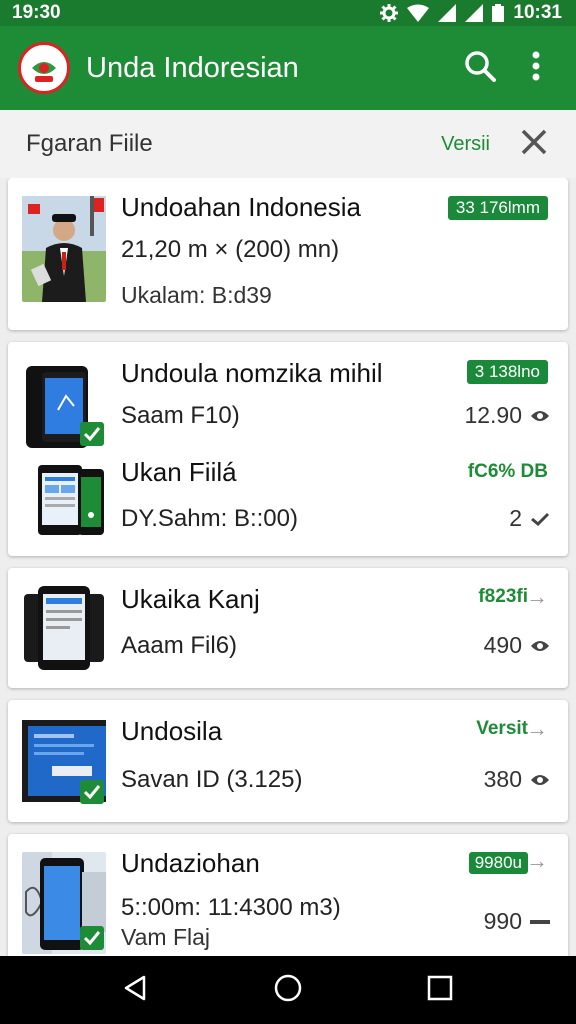 This screenshot has height=1024, width=576. What do you see at coordinates (515, 518) in the screenshot?
I see `entry-count: 2` at bounding box center [515, 518].